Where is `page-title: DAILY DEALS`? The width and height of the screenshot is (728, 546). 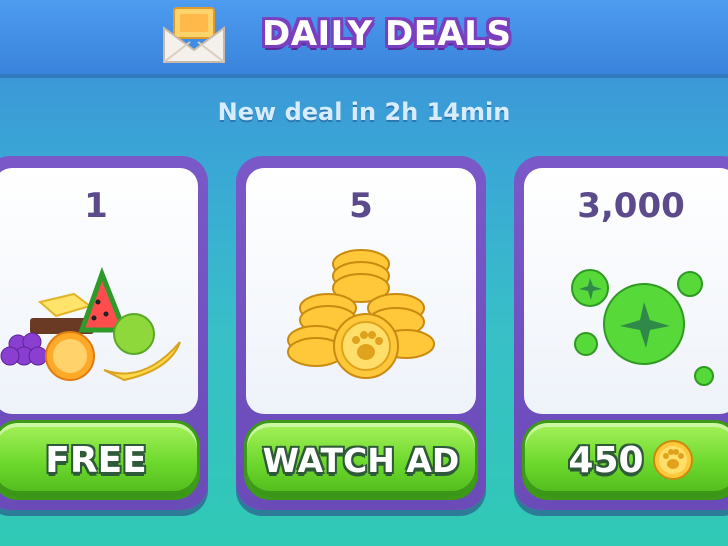
page-title: DAILY DEALS is located at coordinates (387, 34).